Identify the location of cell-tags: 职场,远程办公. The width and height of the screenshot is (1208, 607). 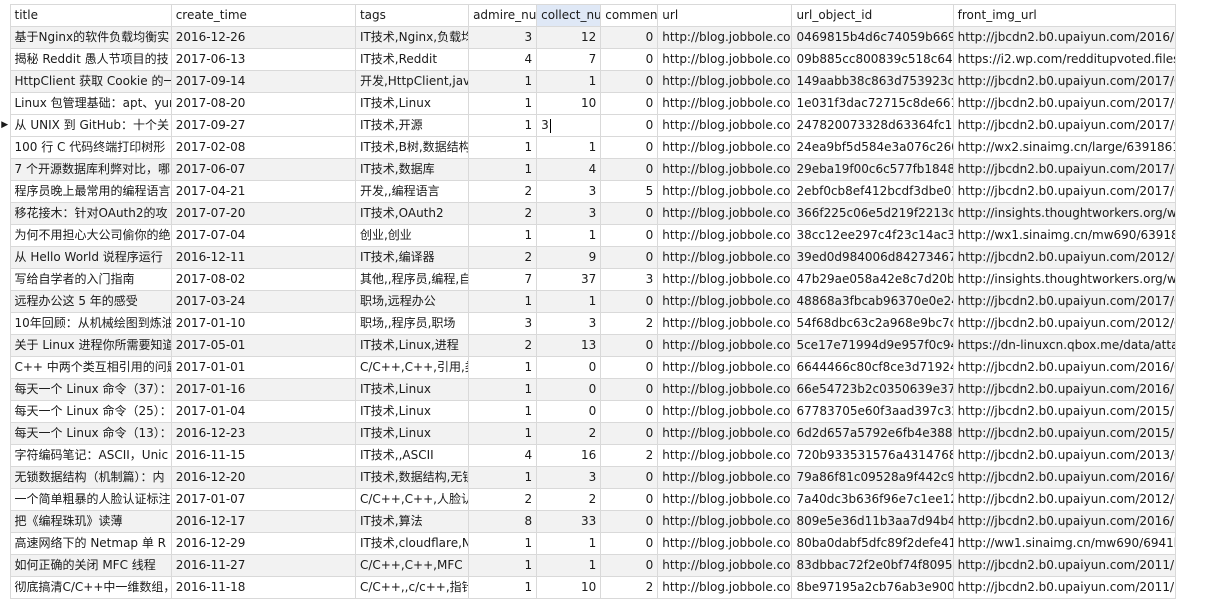
(412, 301).